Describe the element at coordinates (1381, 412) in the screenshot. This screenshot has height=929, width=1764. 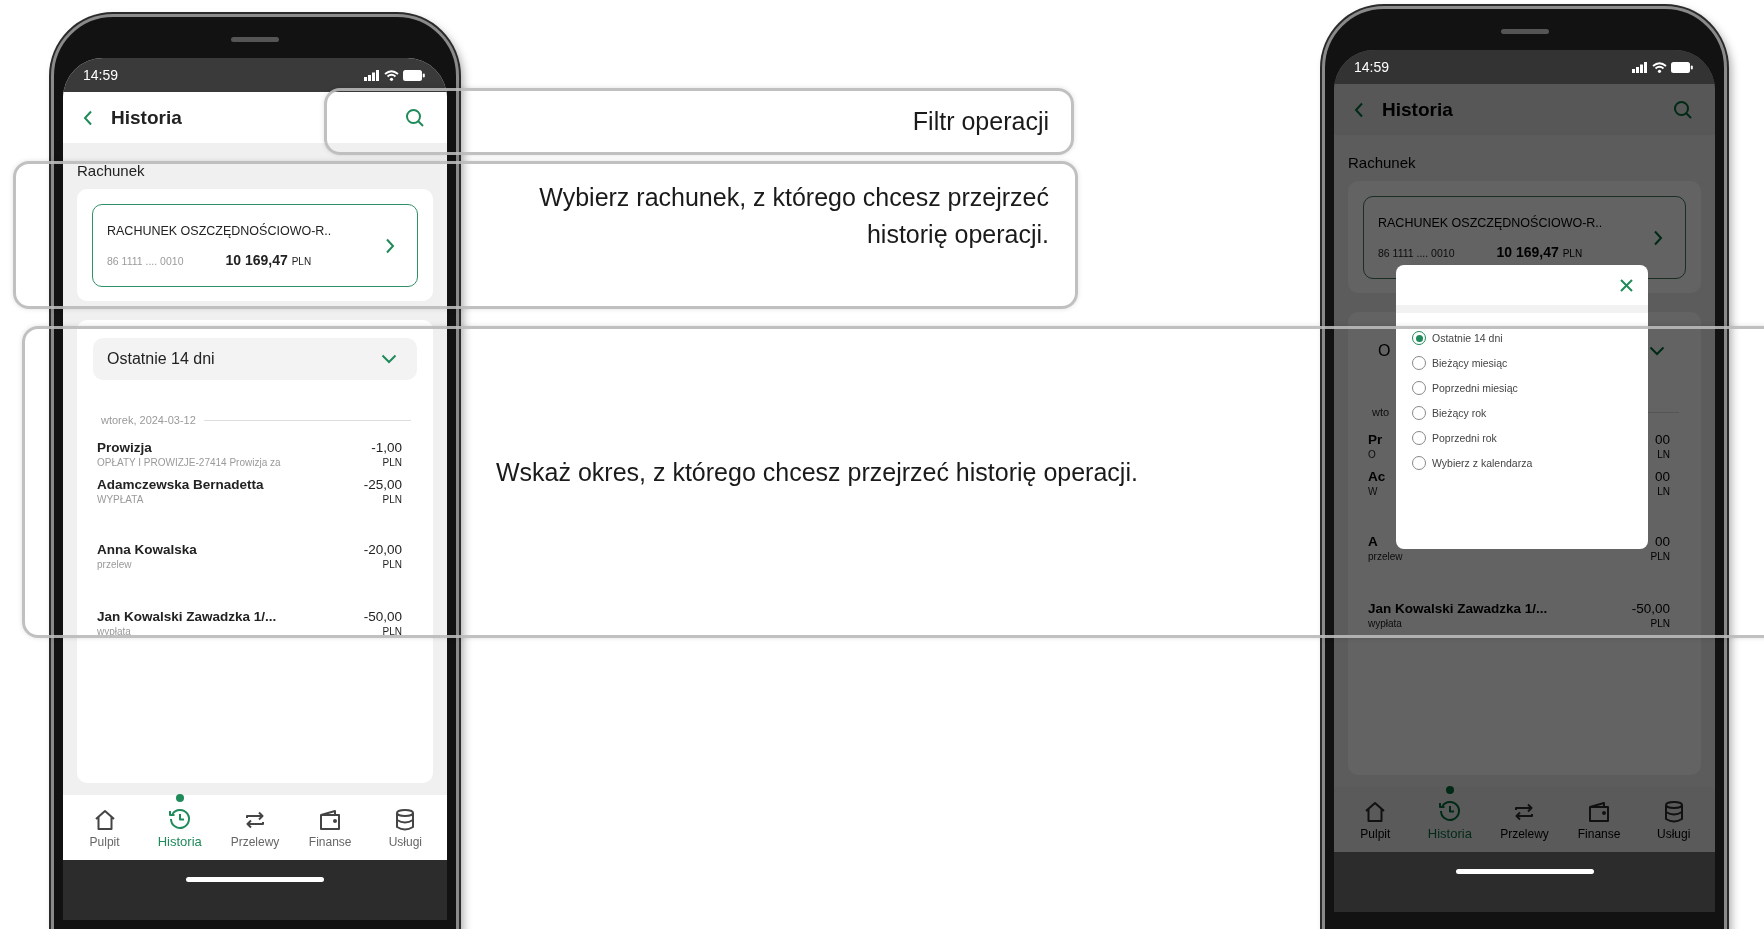
I see `date-heading: wto` at that location.